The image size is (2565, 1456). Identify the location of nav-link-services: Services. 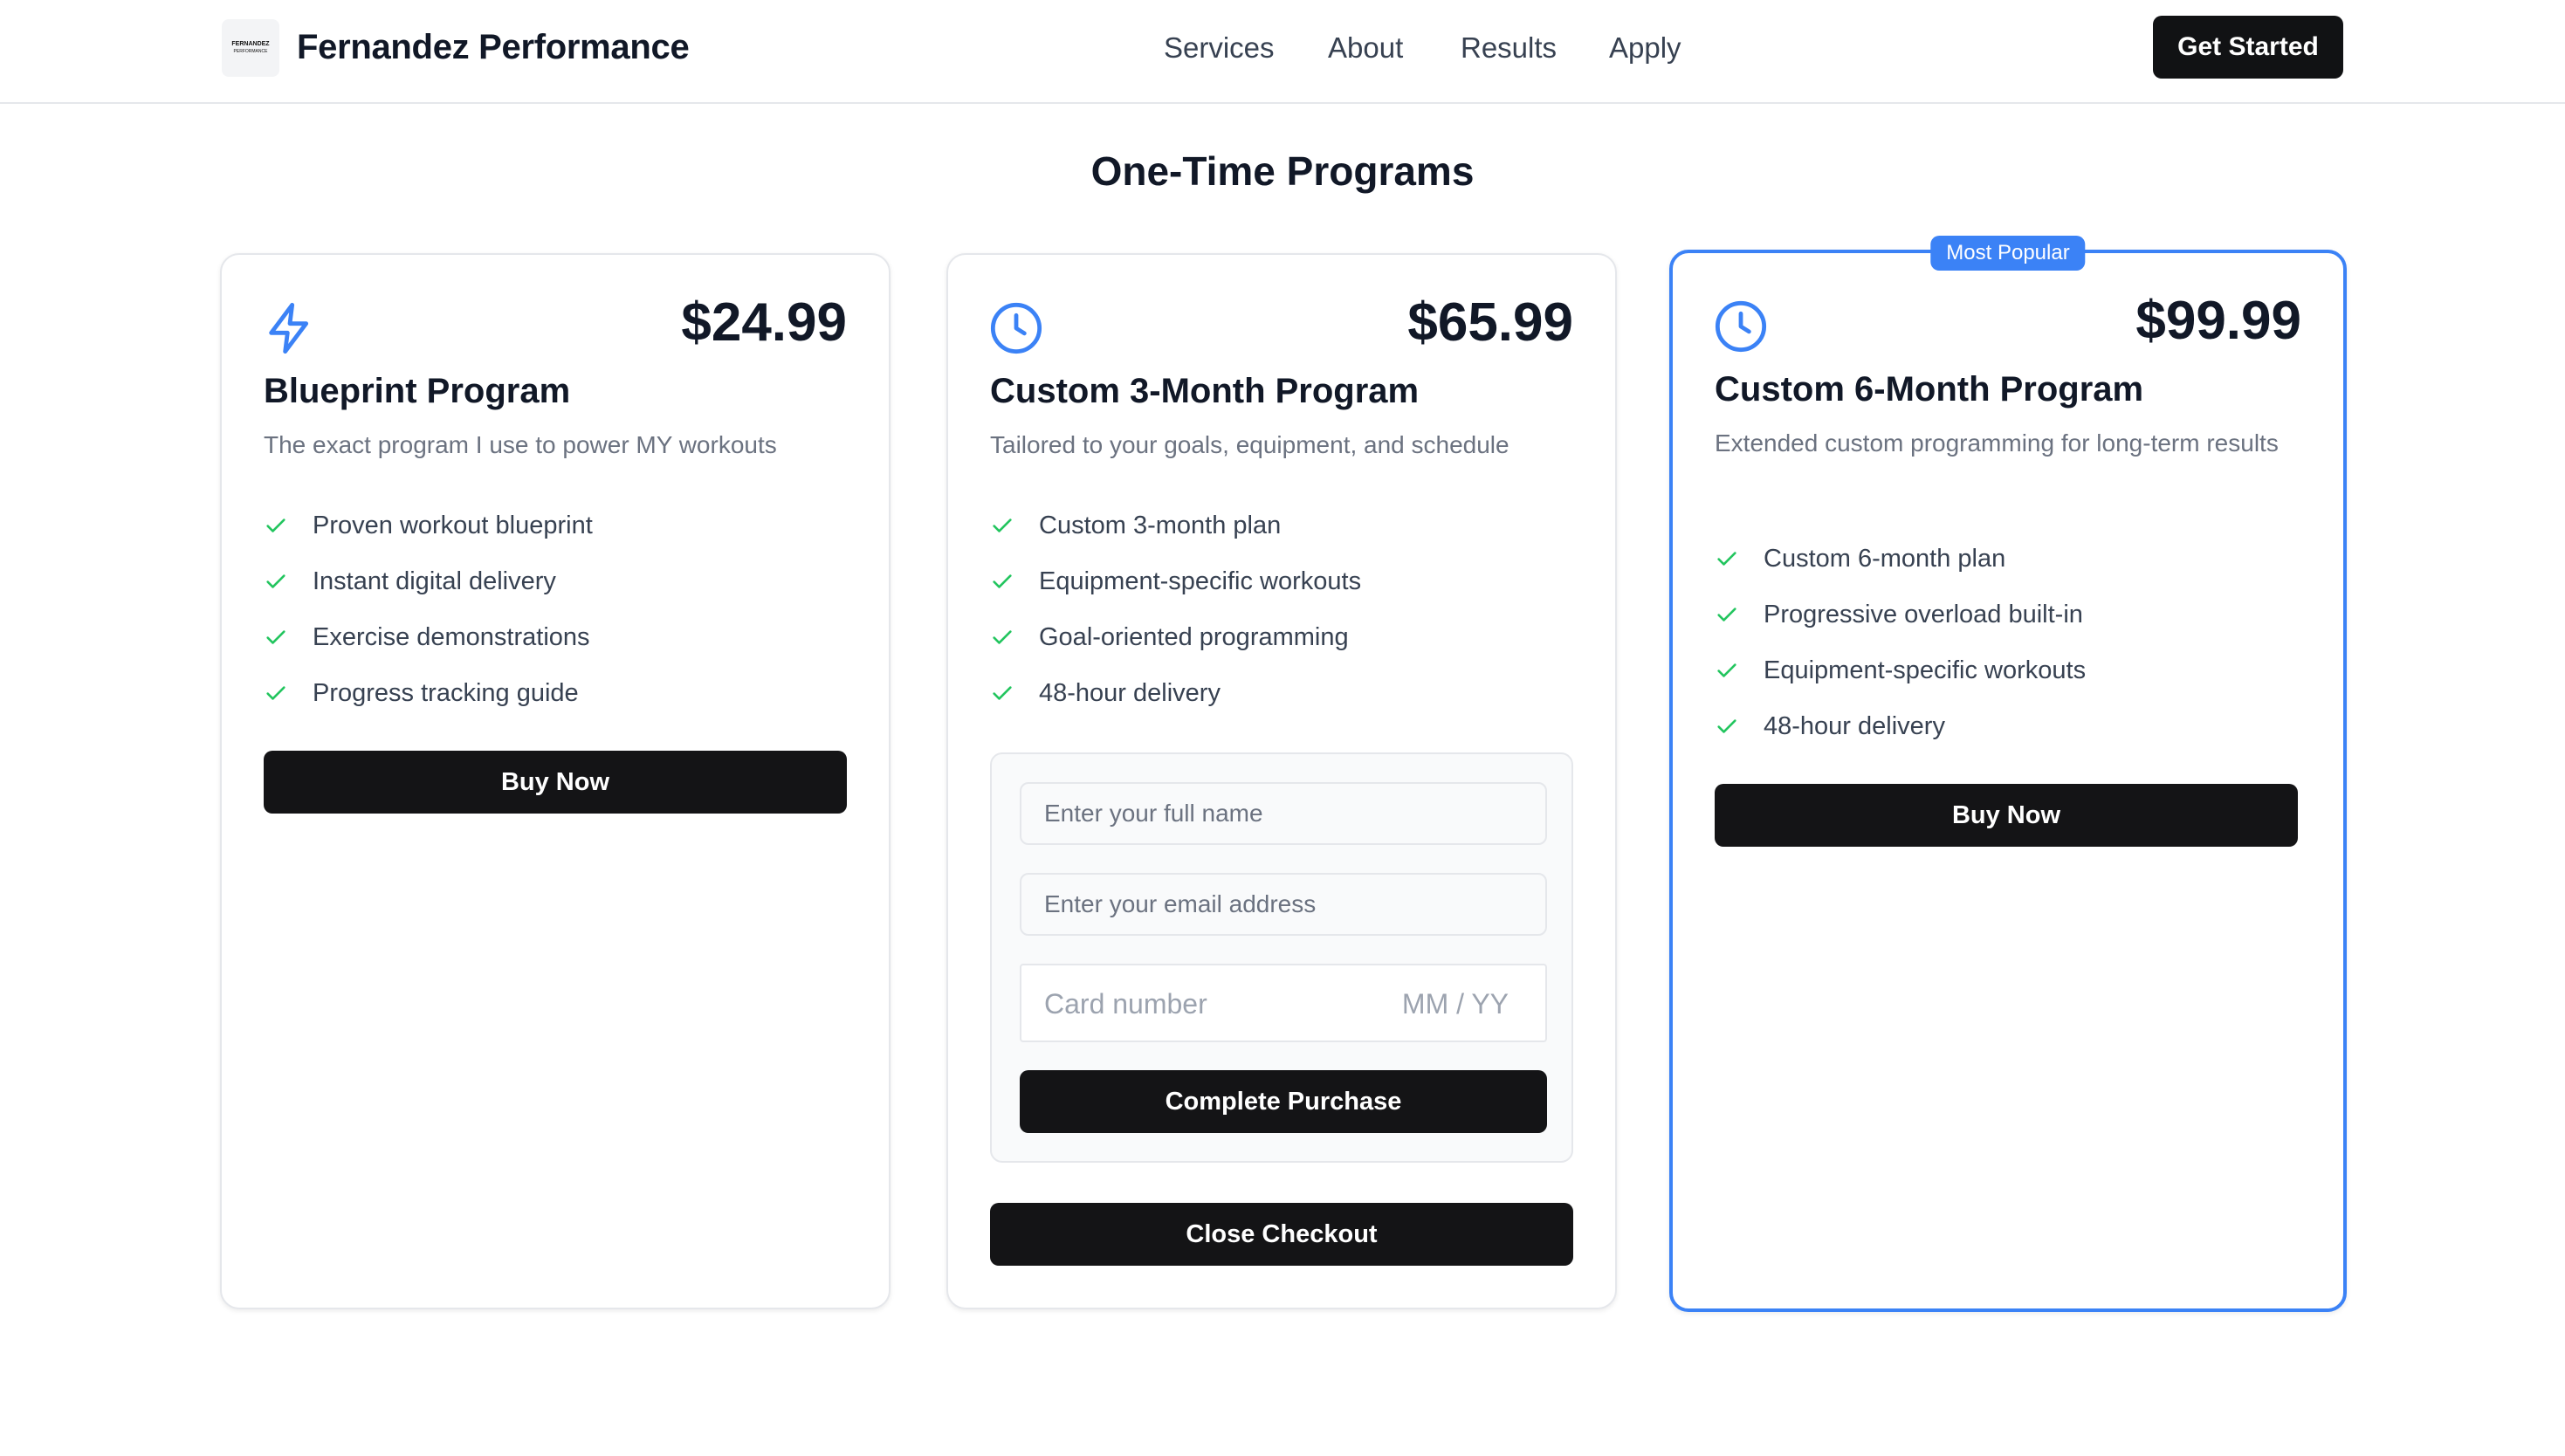
(1219, 48).